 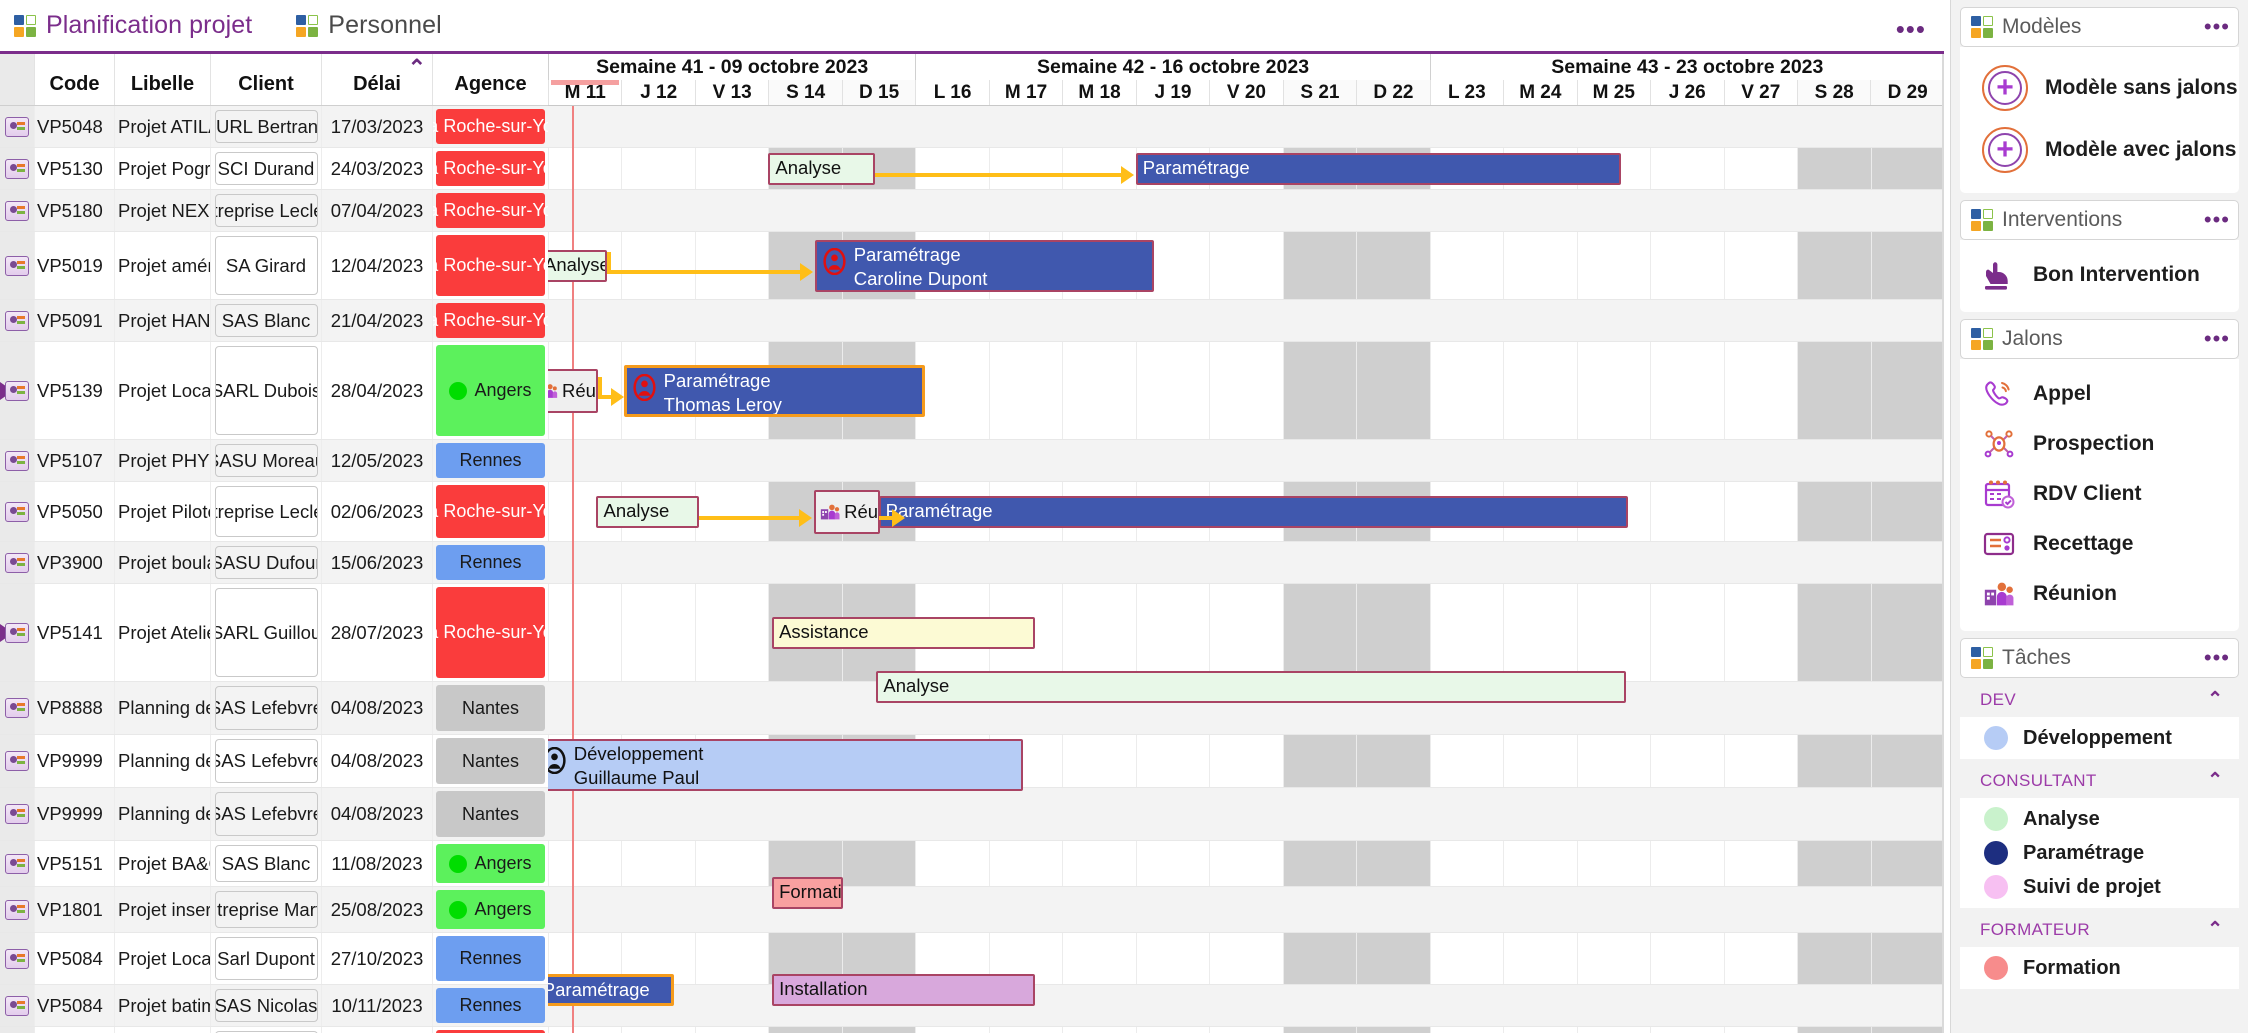 What do you see at coordinates (1098, 92) in the screenshot?
I see `gantt-day-header-cell: M 18` at bounding box center [1098, 92].